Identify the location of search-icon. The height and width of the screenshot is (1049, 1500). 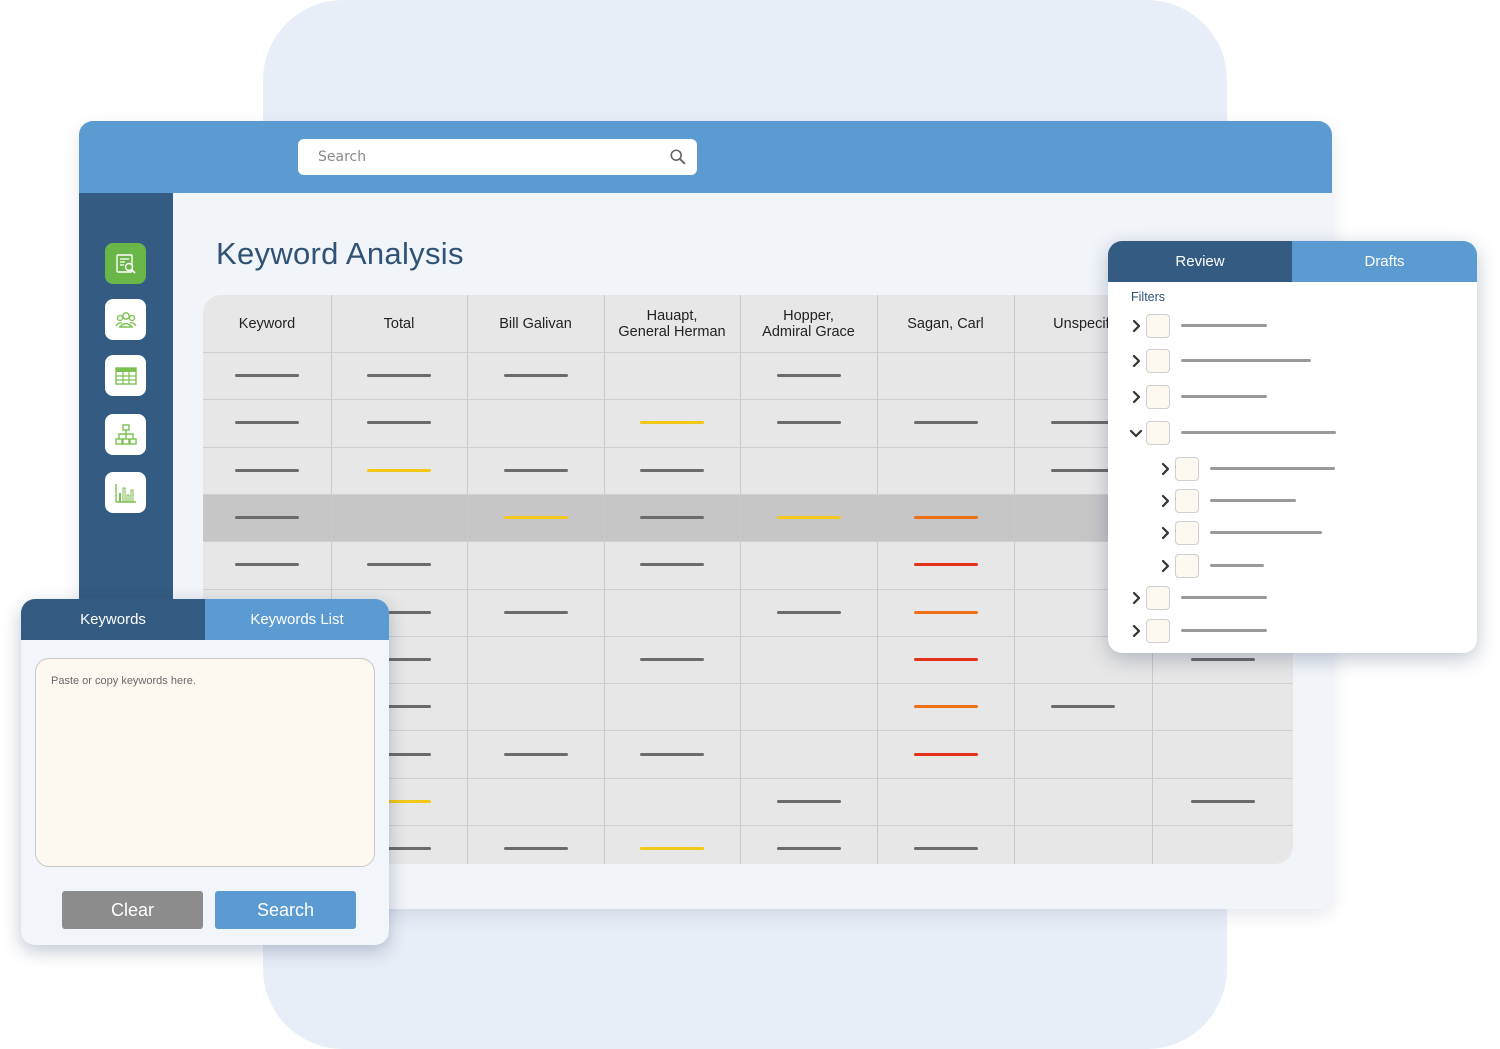
(678, 157).